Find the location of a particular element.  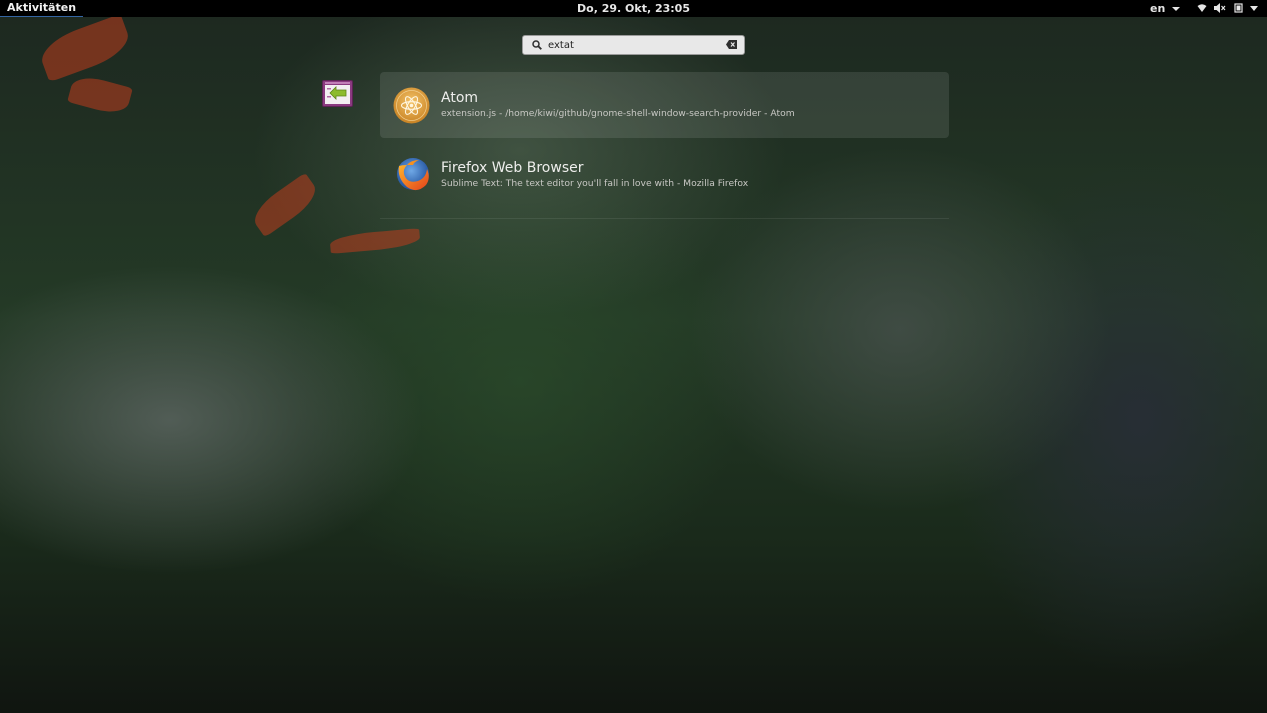

chevron-down-icon is located at coordinates (1176, 9).